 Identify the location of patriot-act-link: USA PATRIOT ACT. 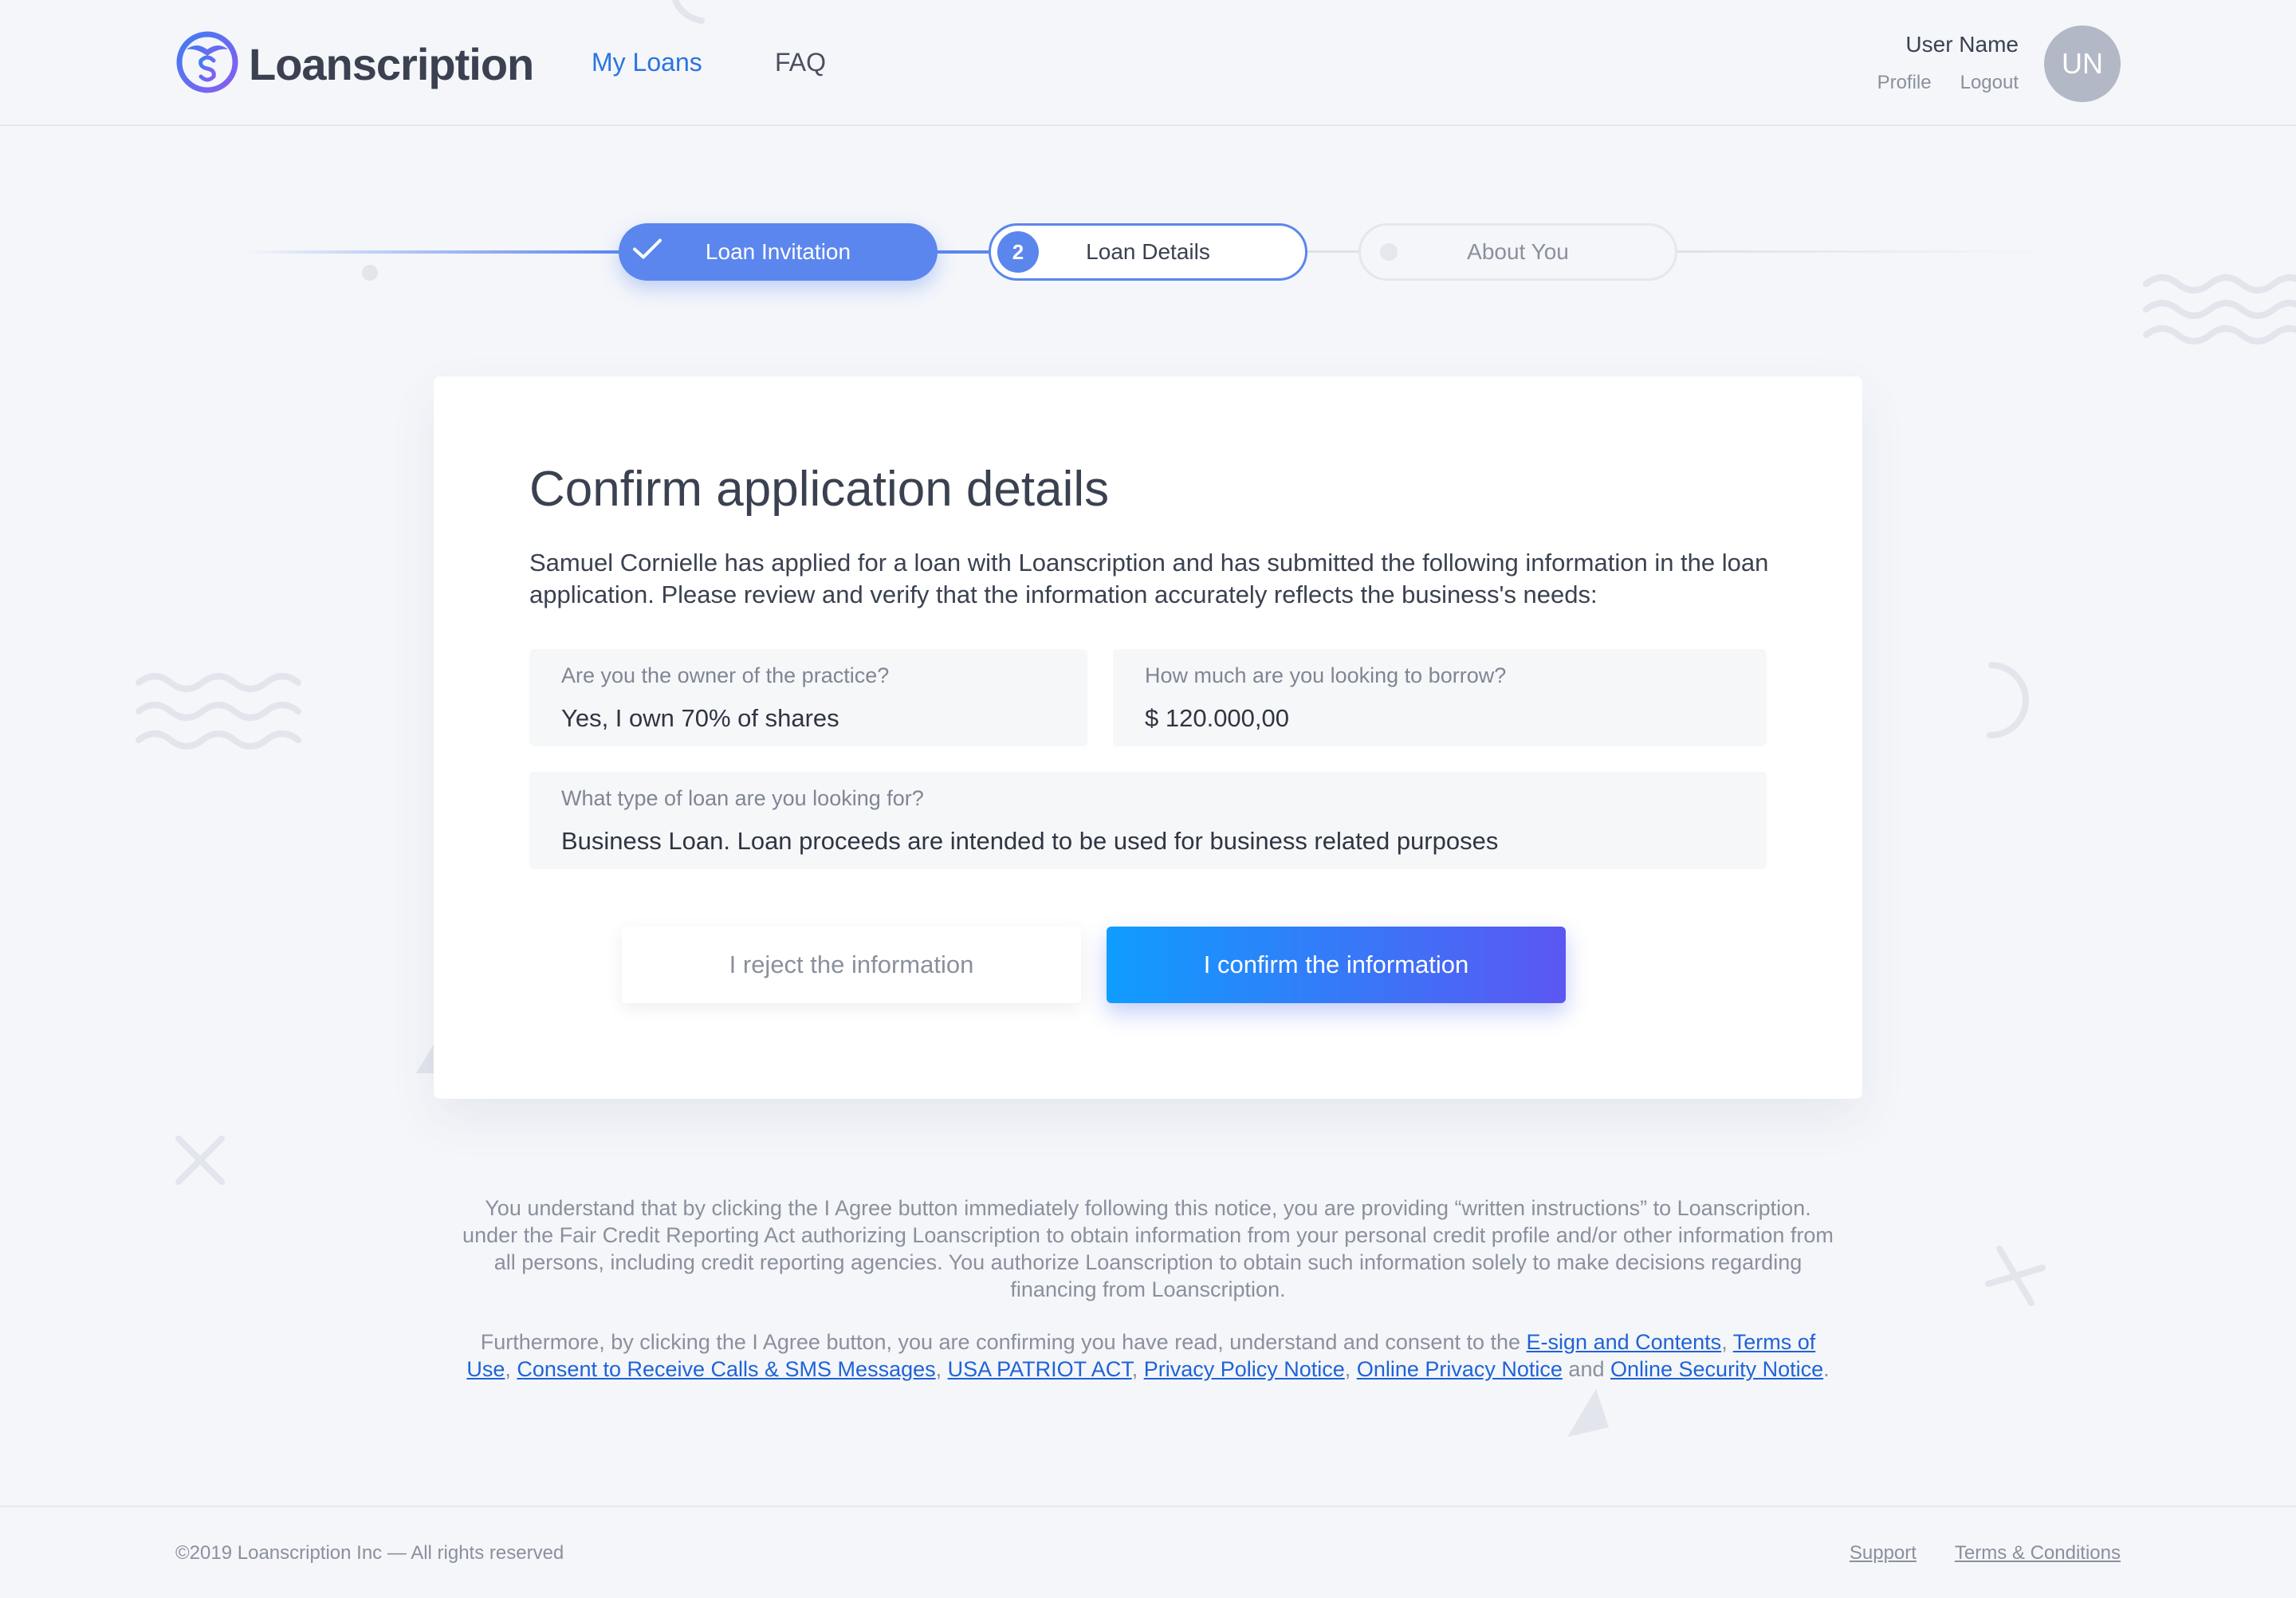
(1040, 1369).